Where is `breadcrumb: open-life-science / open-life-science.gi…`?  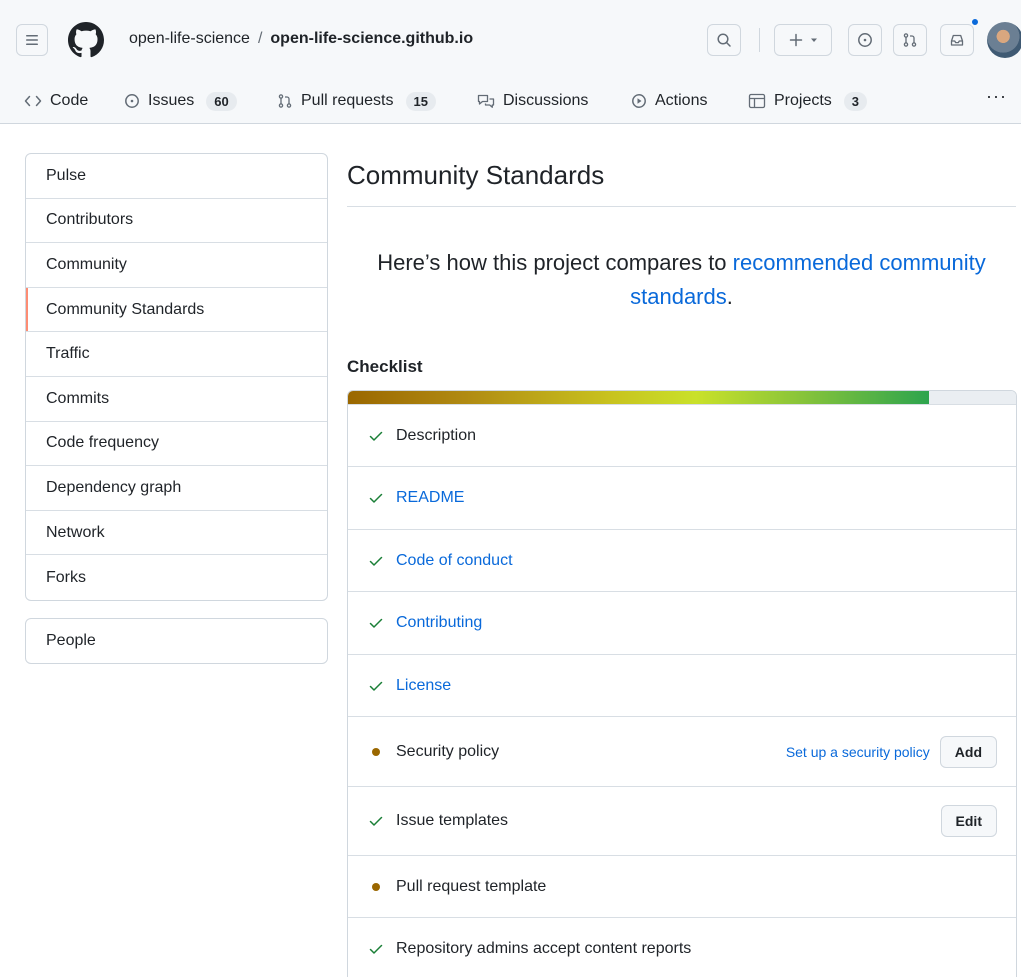 breadcrumb: open-life-science / open-life-science.gi… is located at coordinates (301, 39).